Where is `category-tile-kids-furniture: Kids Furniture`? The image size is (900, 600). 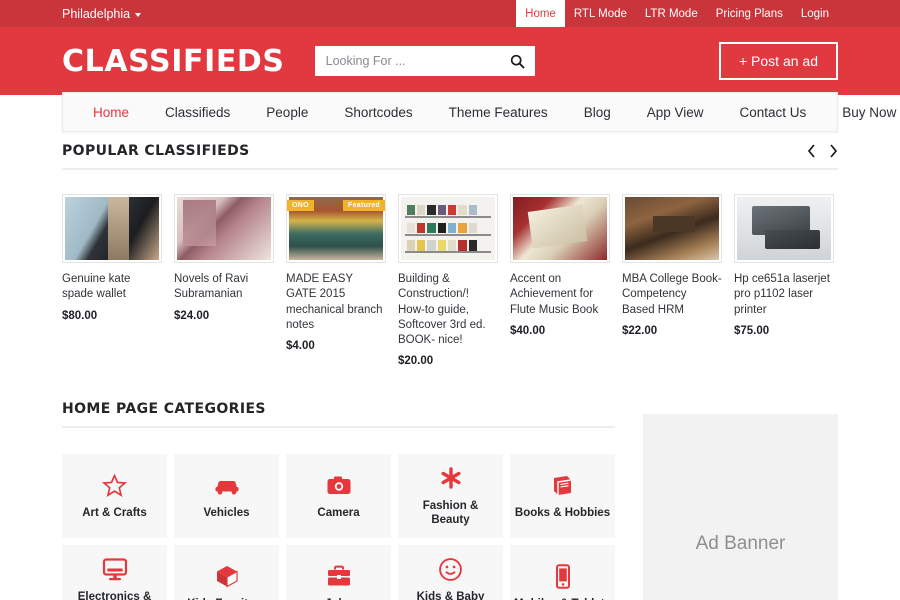 category-tile-kids-furniture: Kids Furniture is located at coordinates (226, 572).